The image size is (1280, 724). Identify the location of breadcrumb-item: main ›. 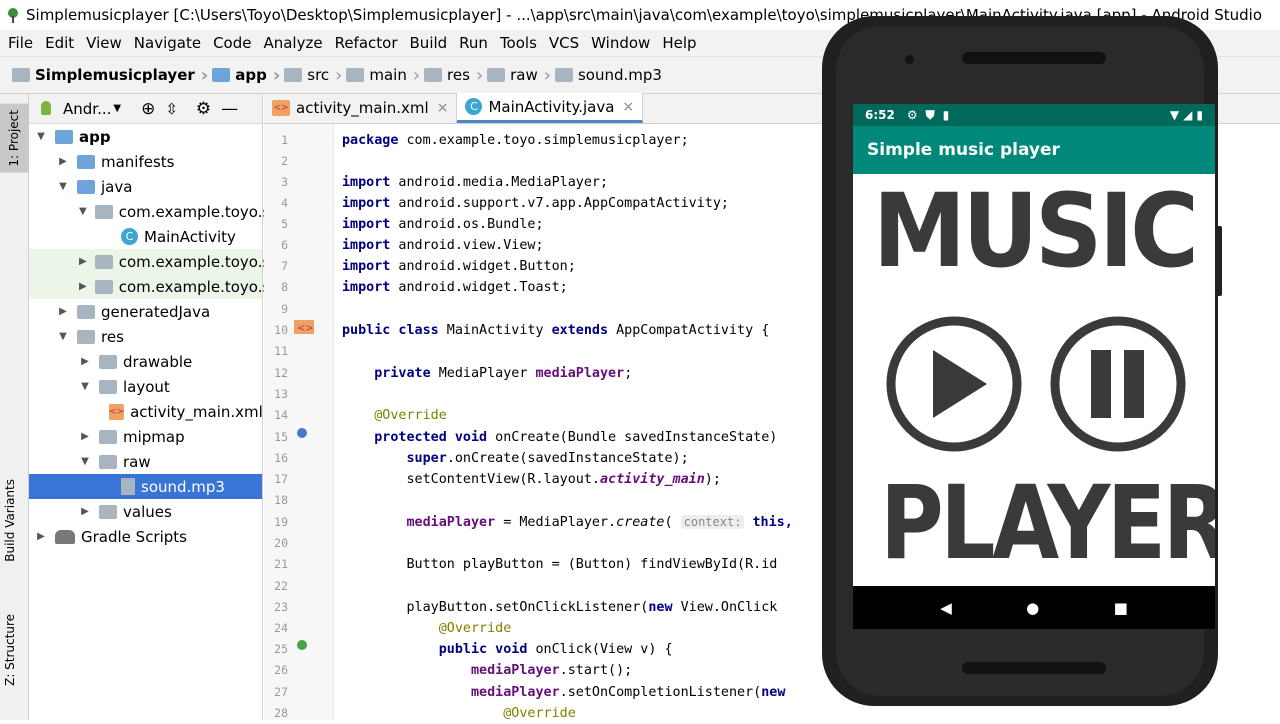
(383, 75).